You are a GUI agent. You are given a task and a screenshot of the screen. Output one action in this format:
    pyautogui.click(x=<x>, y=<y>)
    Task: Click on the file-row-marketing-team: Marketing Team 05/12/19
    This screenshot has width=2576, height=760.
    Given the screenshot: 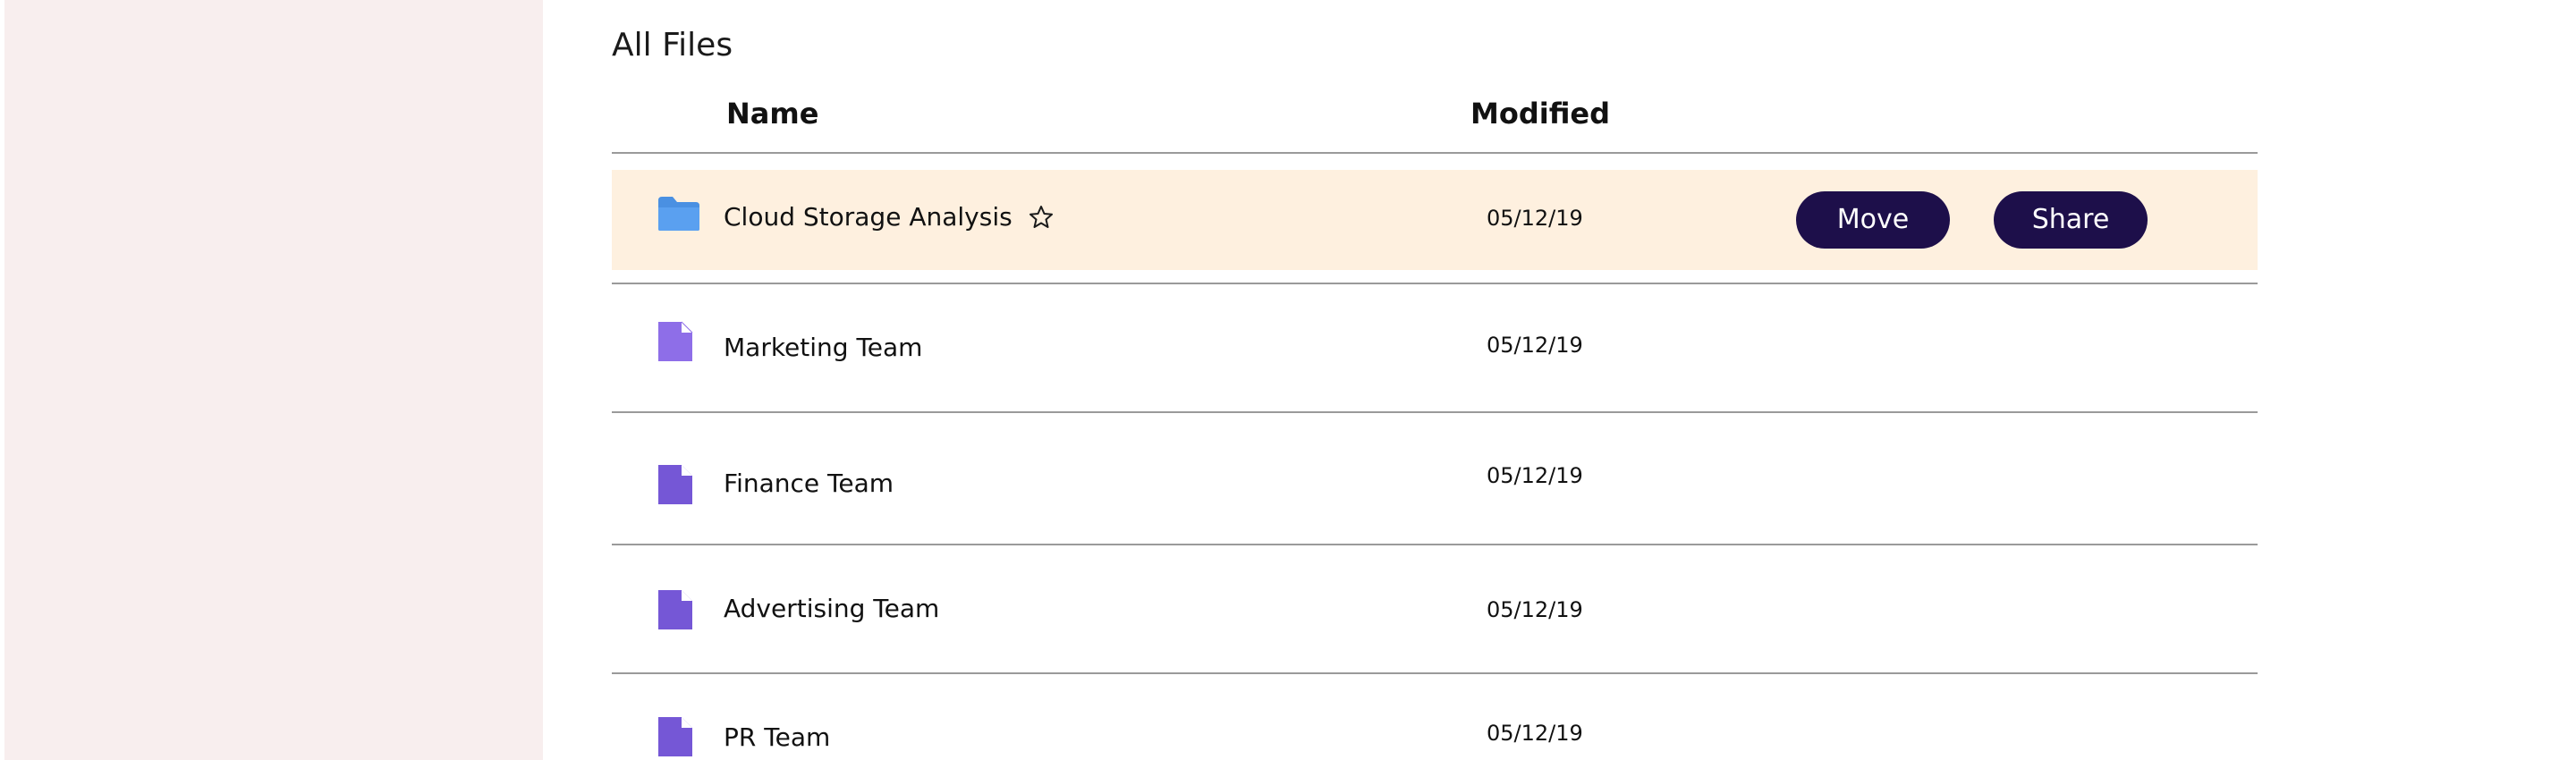 What is the action you would take?
    pyautogui.click(x=1435, y=348)
    